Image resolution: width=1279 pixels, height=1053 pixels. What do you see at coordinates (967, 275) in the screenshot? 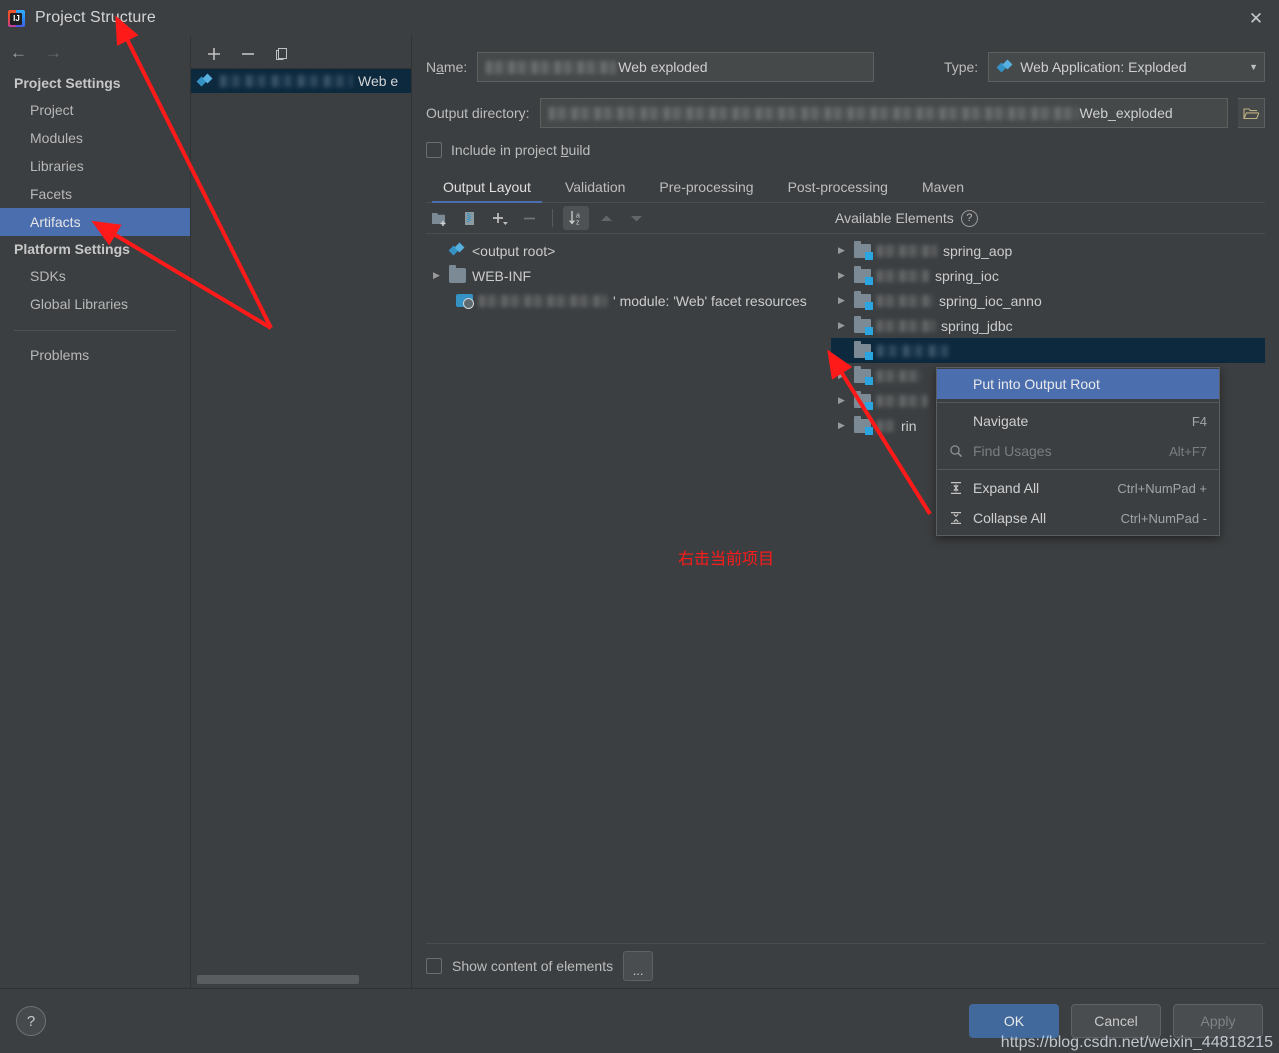
I see `list-item-label: spring_ioc` at bounding box center [967, 275].